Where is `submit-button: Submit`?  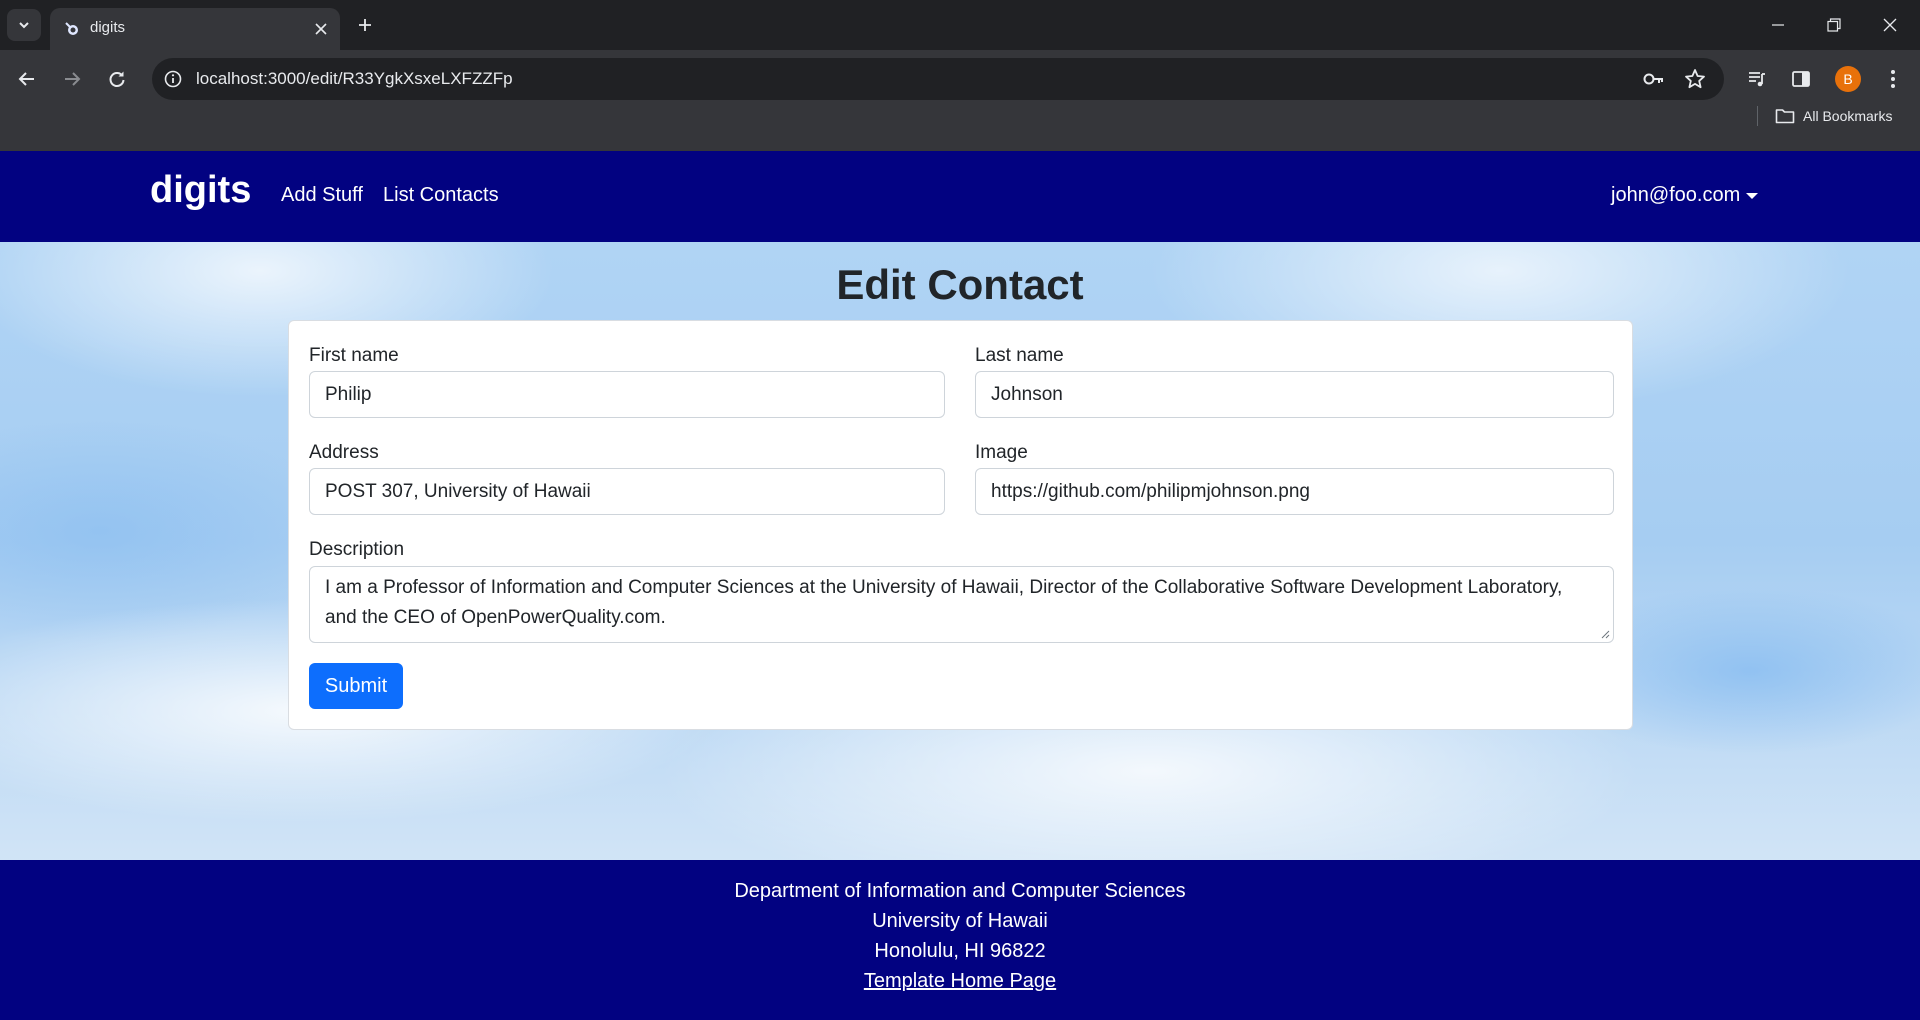 submit-button: Submit is located at coordinates (356, 686).